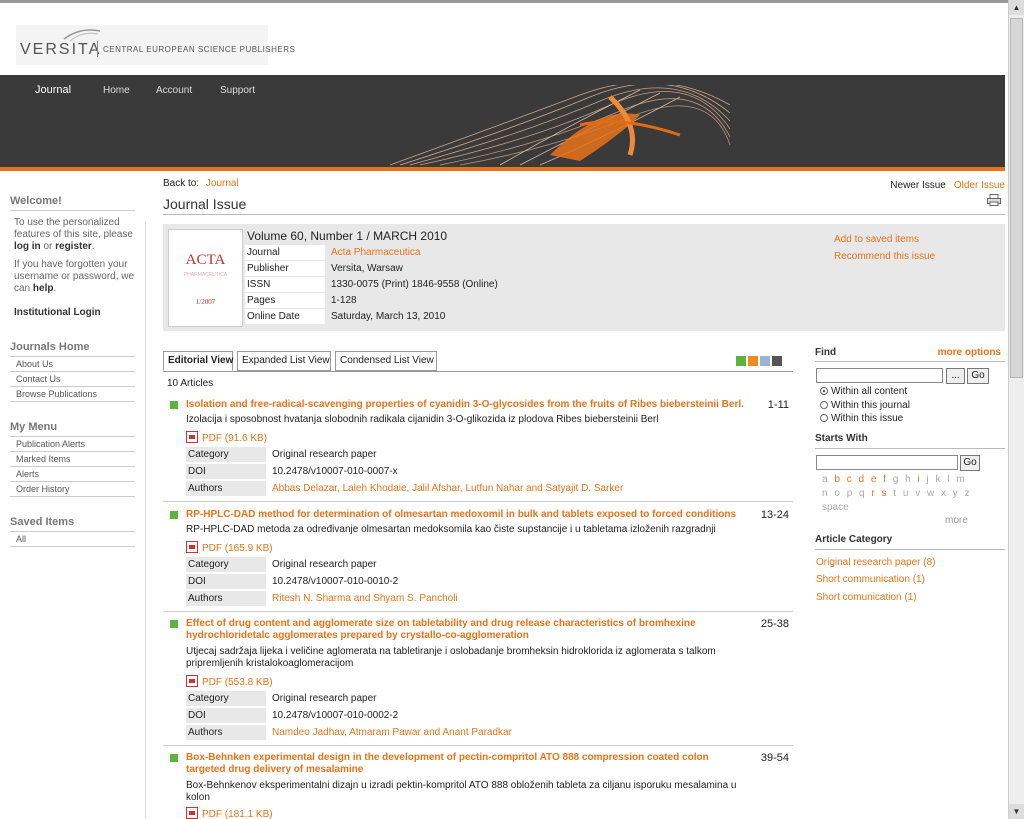 The height and width of the screenshot is (819, 1024). Describe the element at coordinates (72, 379) in the screenshot. I see `sidebar-item-contact-us: Contact Us` at that location.